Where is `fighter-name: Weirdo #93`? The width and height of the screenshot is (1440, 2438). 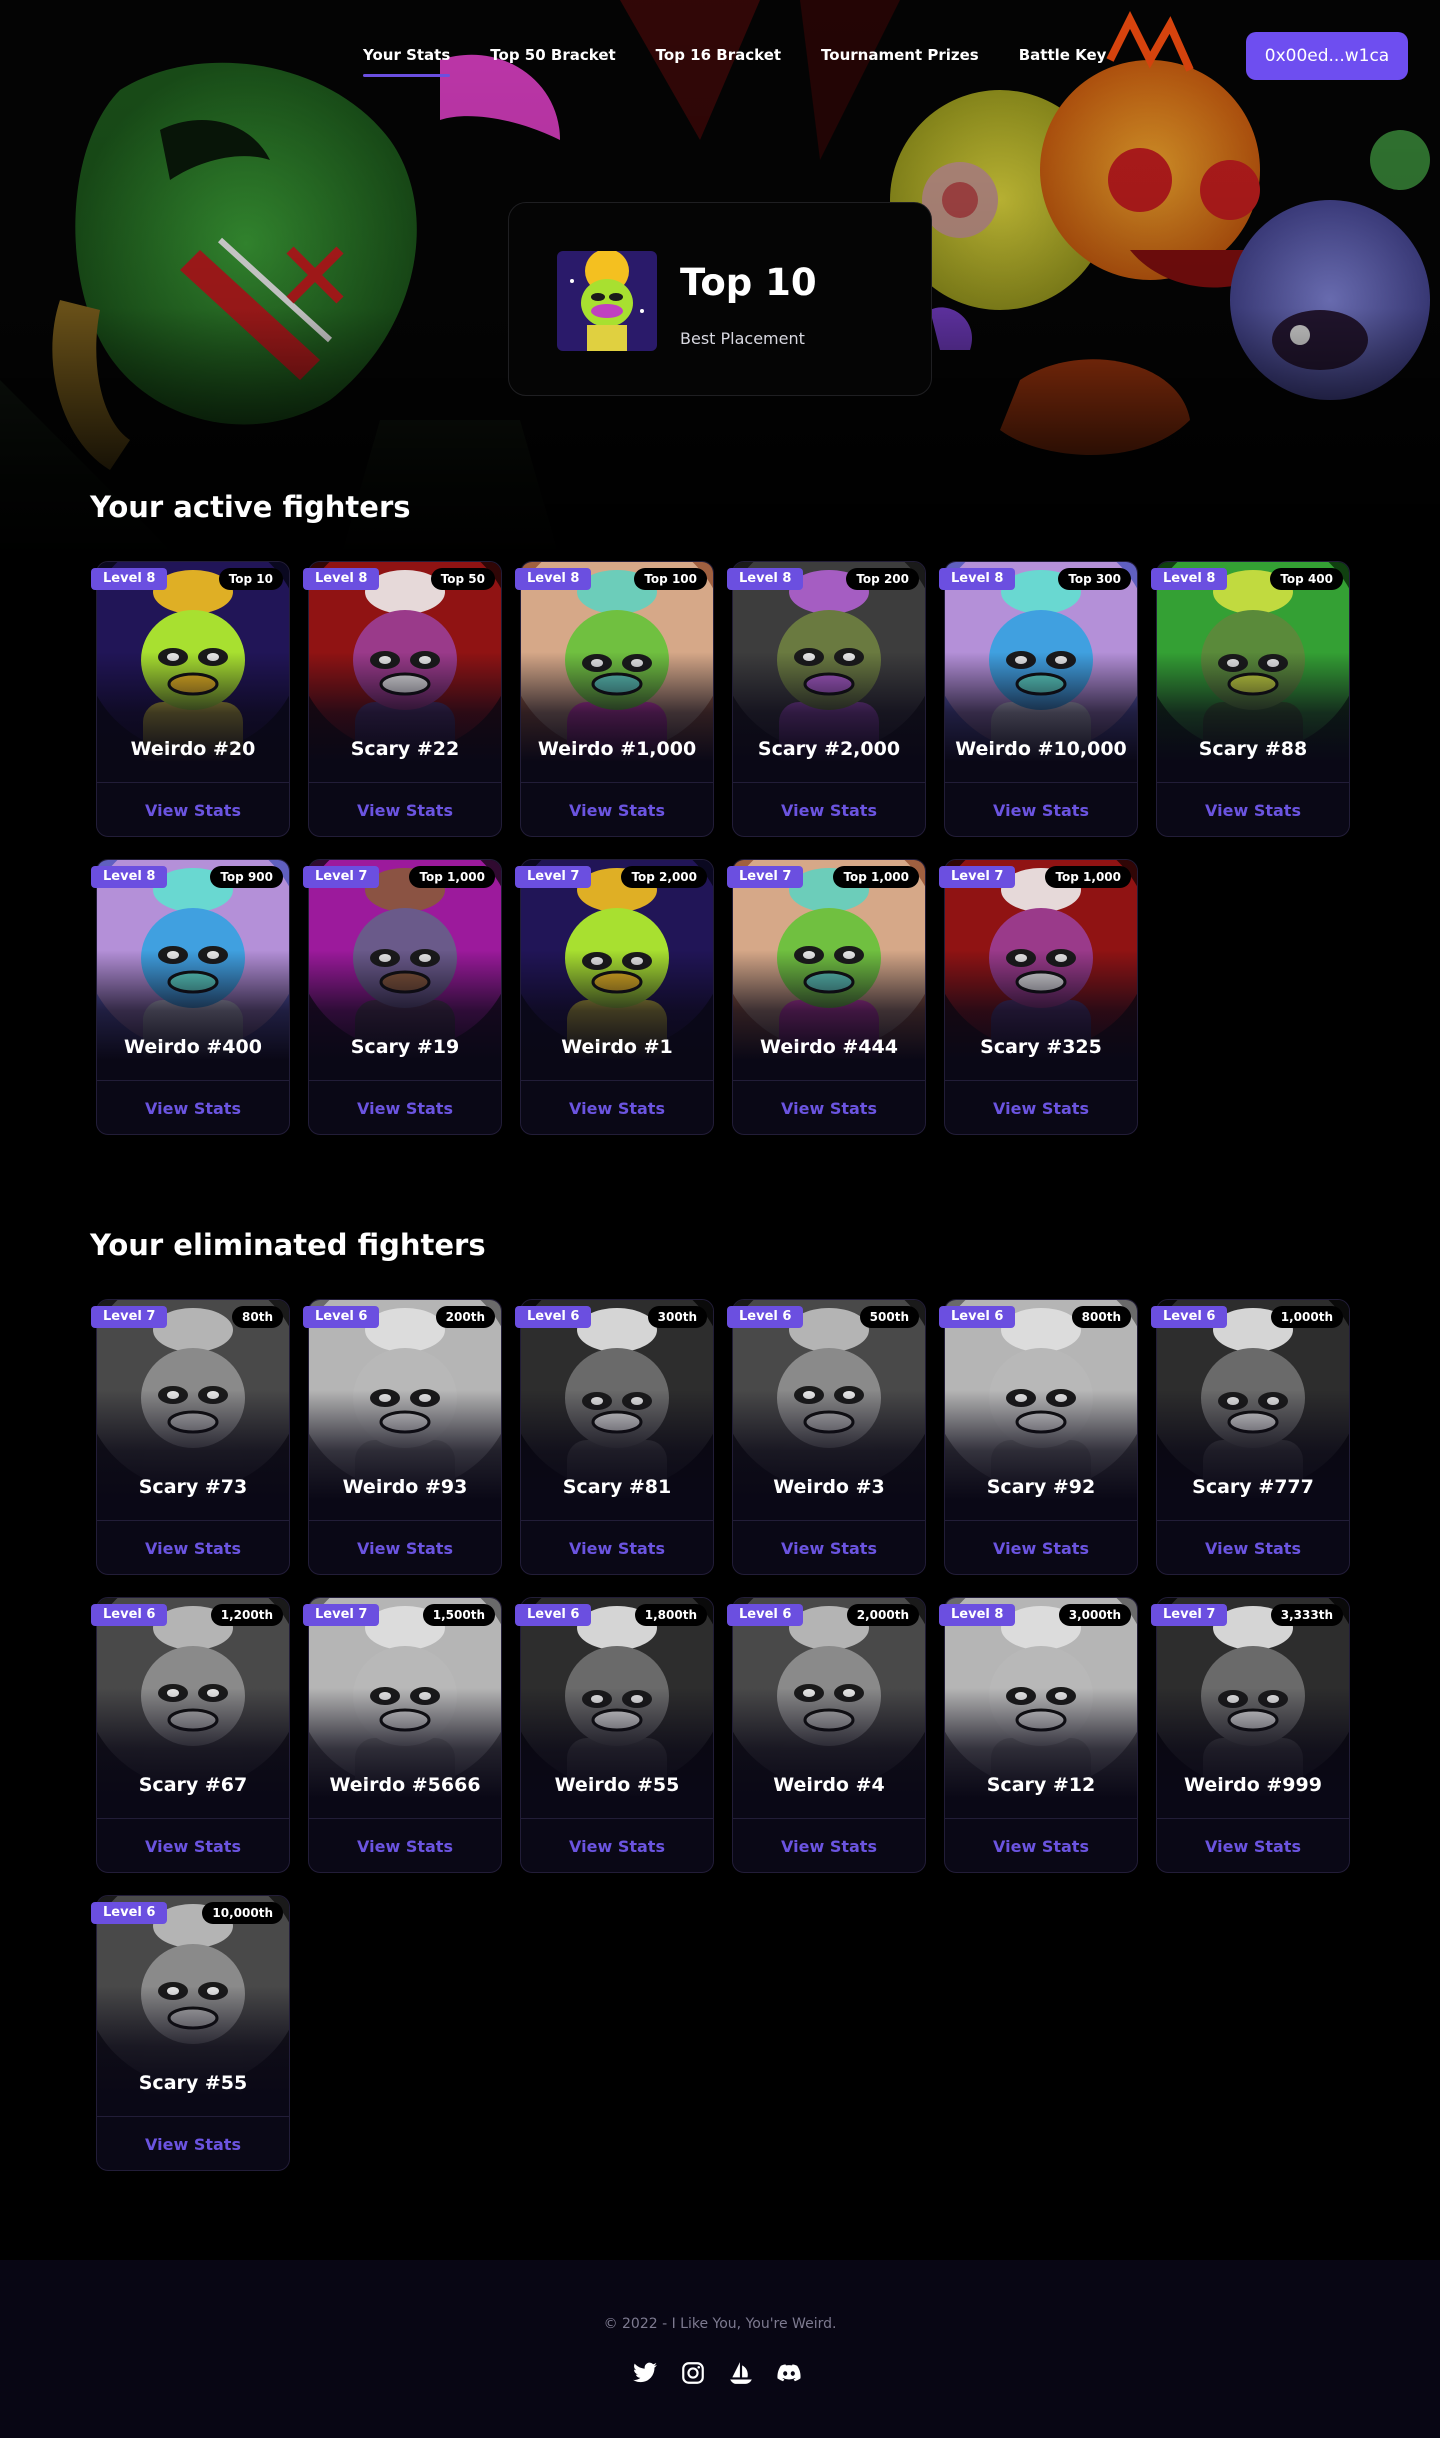 fighter-name: Weirdo #93 is located at coordinates (405, 1487).